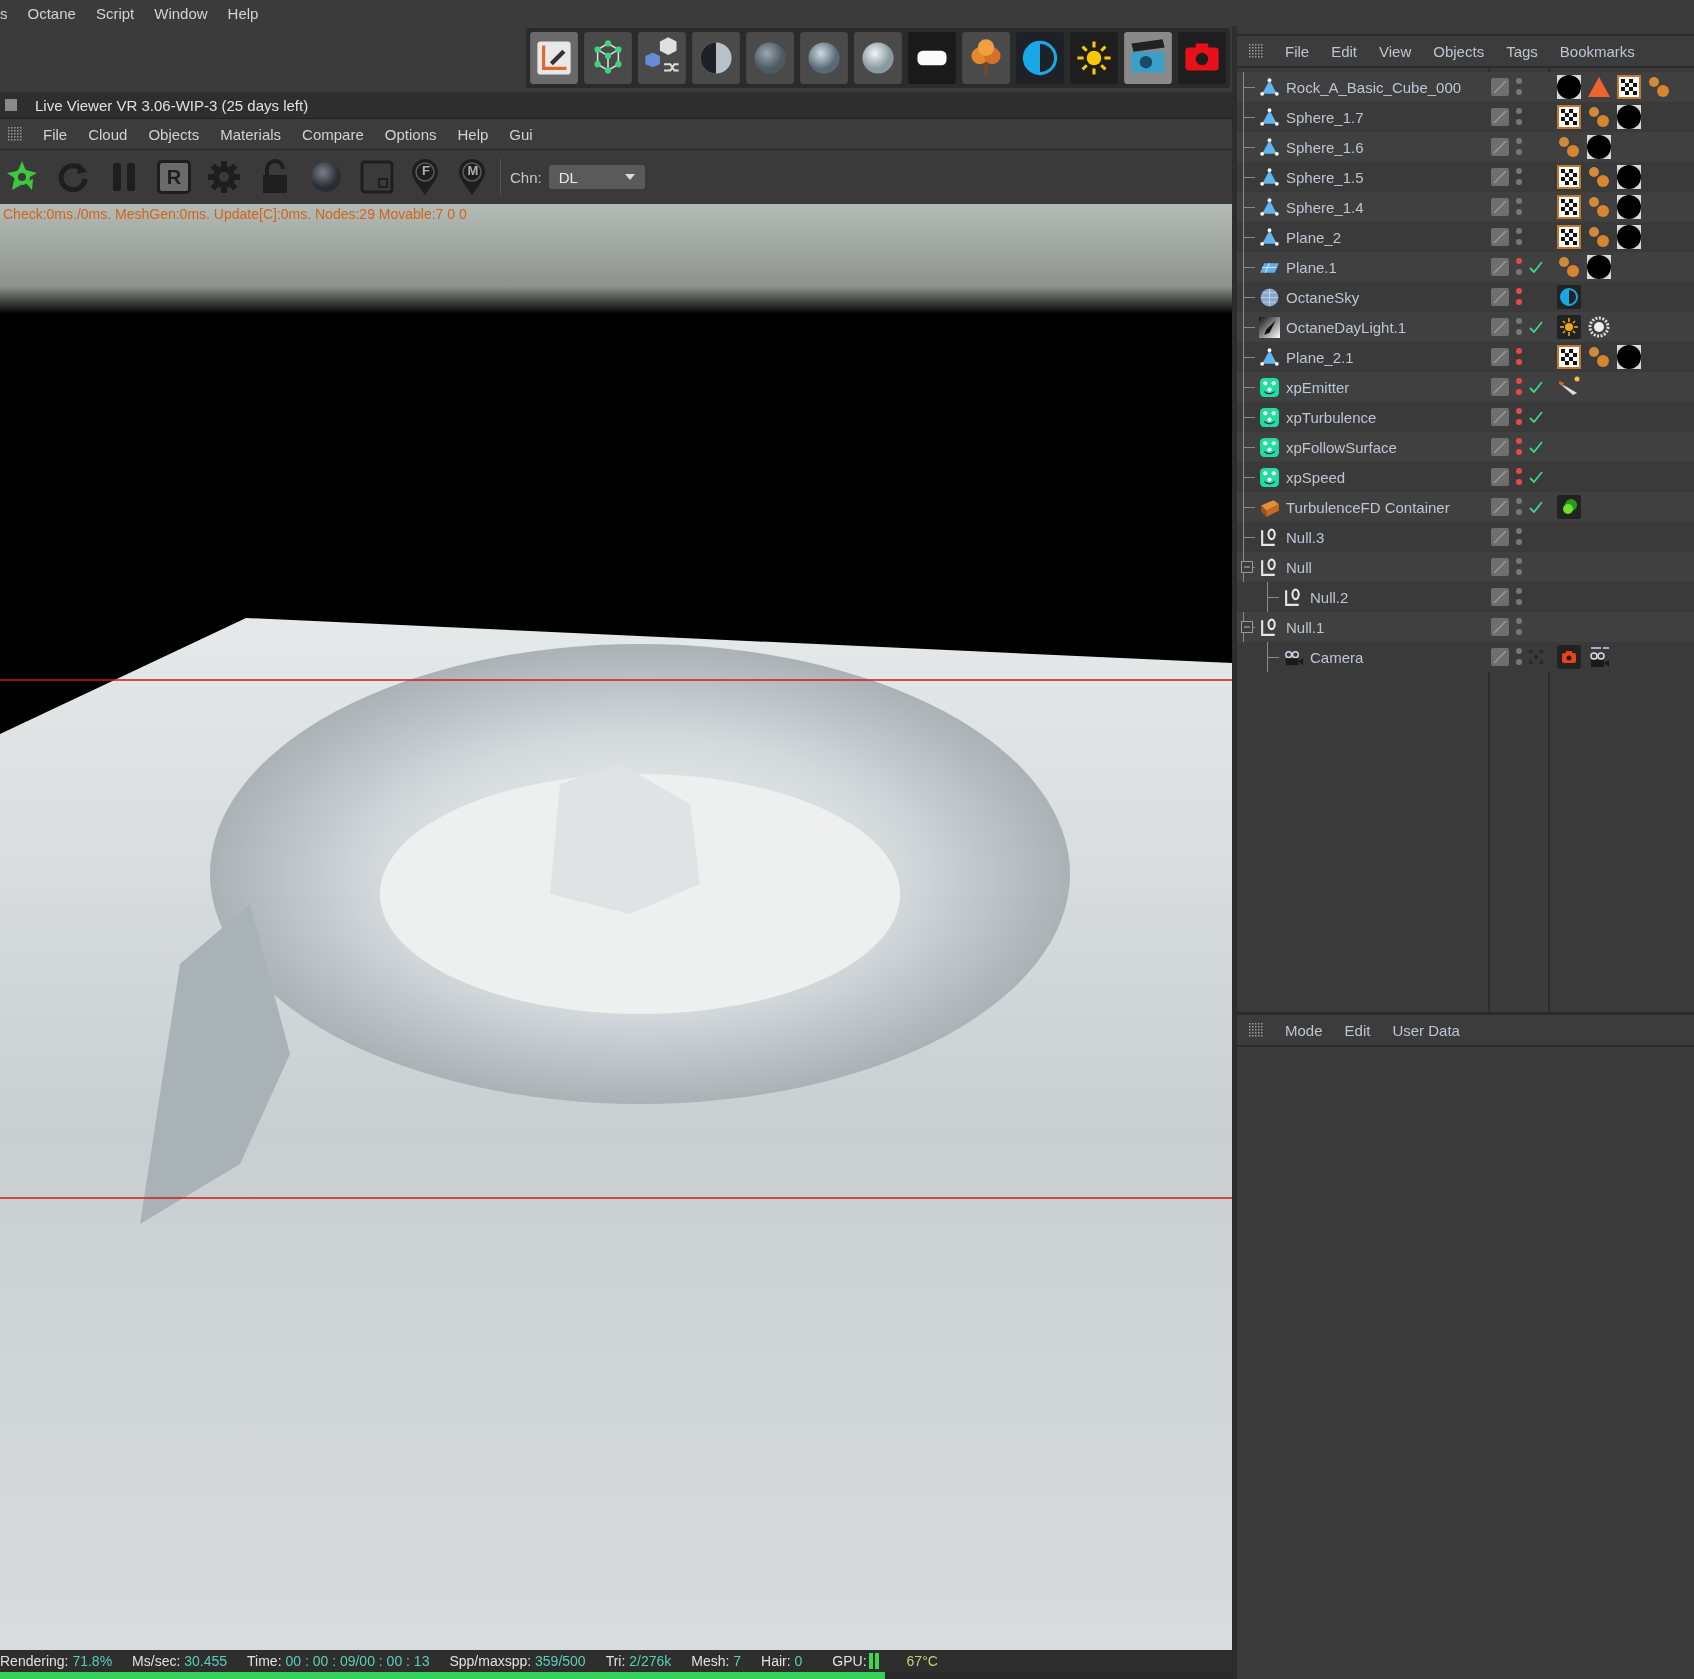 Image resolution: width=1694 pixels, height=1679 pixels. I want to click on collapse-toggle-icon, so click(1247, 567).